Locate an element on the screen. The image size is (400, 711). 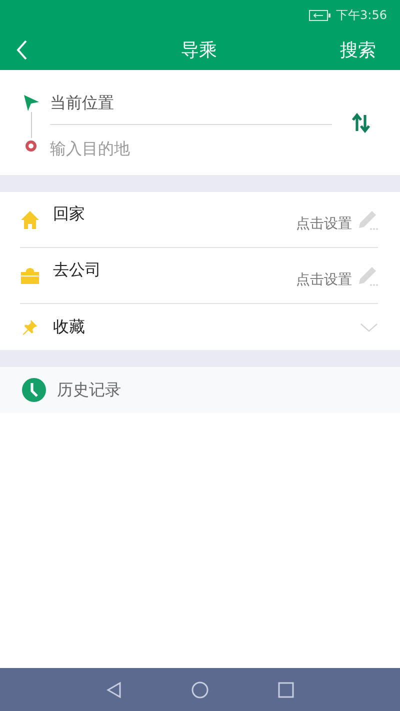
shortcut-label: 收藏 is located at coordinates (69, 327).